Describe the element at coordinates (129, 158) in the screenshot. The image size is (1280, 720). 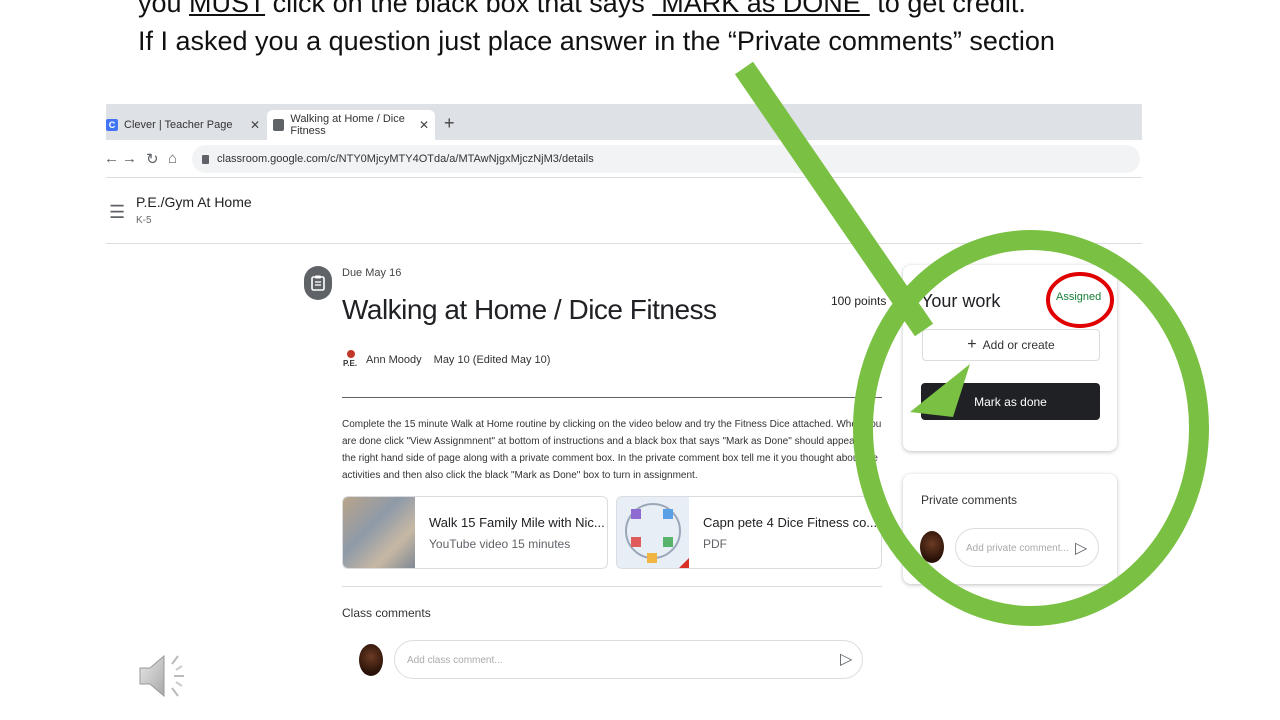
I see `forward-arrow-icon: →` at that location.